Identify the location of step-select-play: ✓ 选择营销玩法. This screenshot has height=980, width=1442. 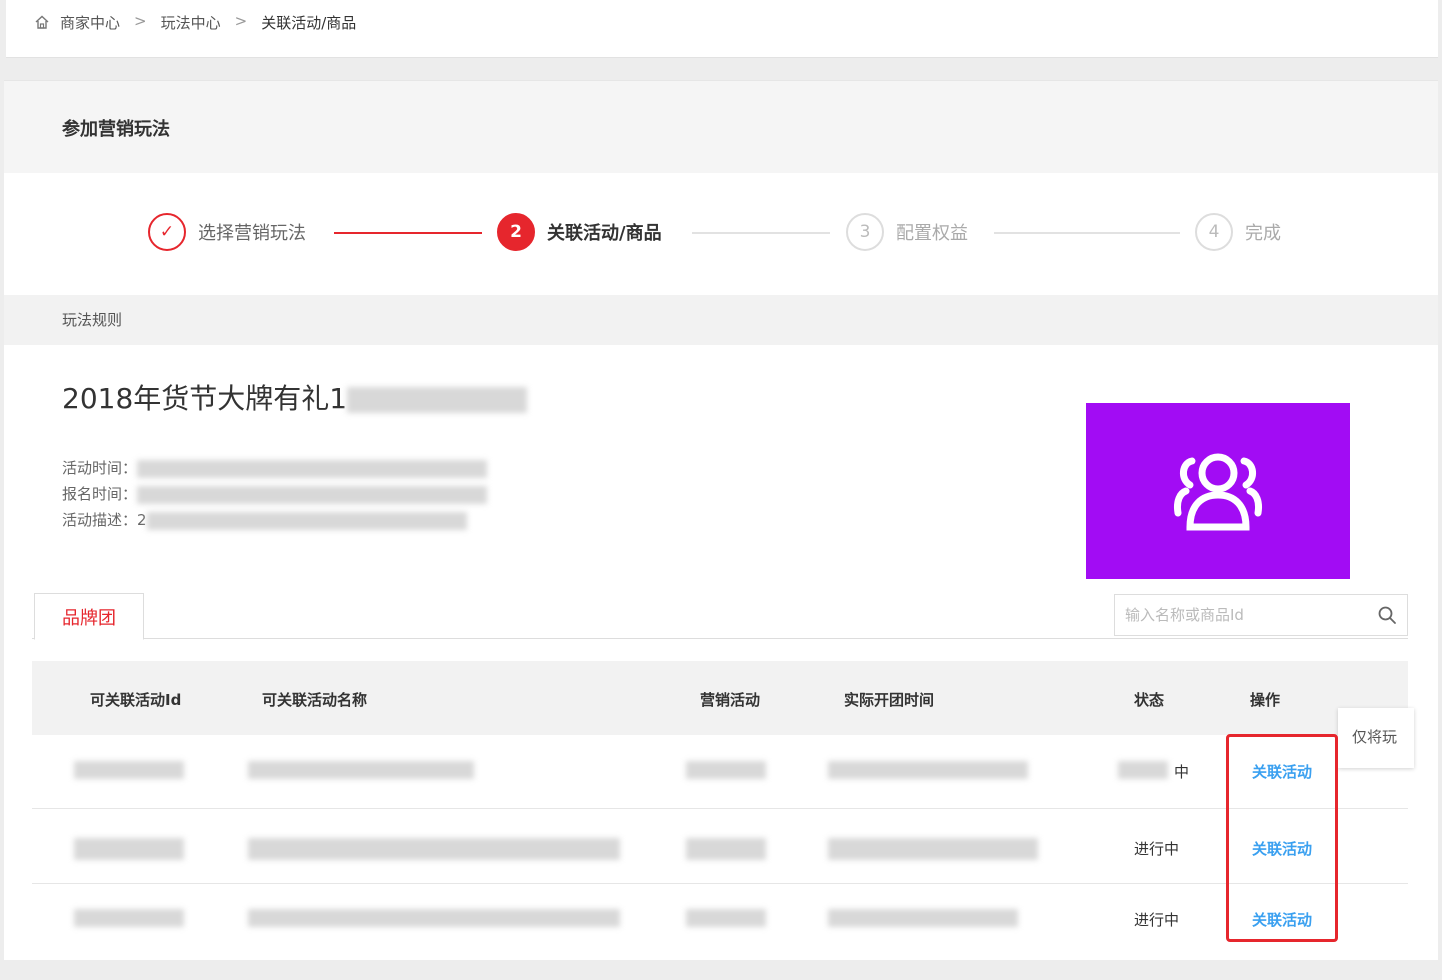
(227, 232).